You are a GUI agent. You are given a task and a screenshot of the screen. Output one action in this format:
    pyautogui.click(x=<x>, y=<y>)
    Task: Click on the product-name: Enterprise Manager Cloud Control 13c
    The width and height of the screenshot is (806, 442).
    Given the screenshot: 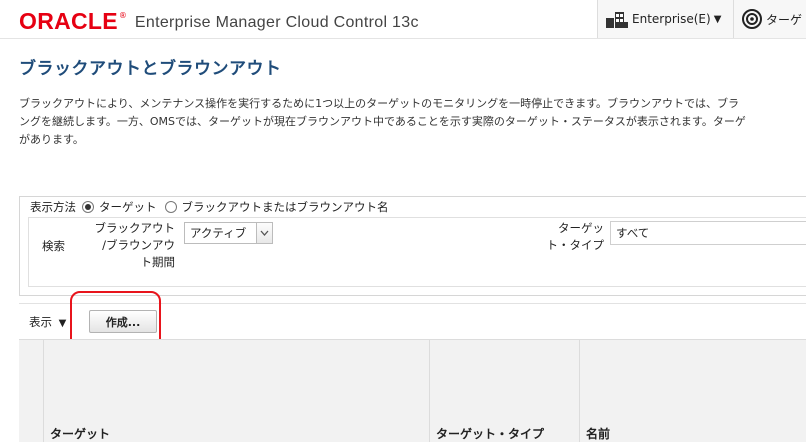 What is the action you would take?
    pyautogui.click(x=276, y=22)
    